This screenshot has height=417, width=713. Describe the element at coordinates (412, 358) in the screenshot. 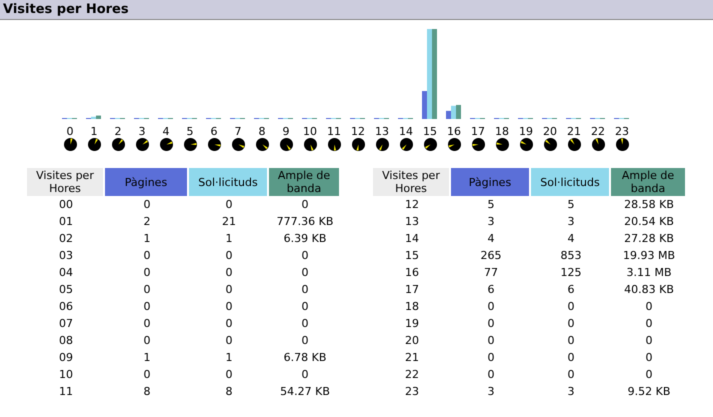

I see `table-cell-text: 21` at that location.